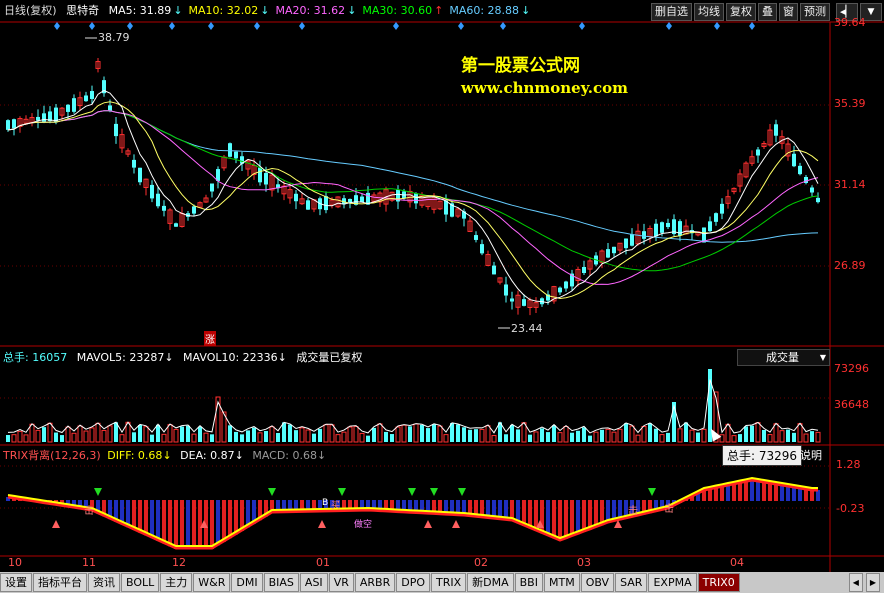  Describe the element at coordinates (490, 582) in the screenshot. I see `tab-新dma: 新DMA` at that location.